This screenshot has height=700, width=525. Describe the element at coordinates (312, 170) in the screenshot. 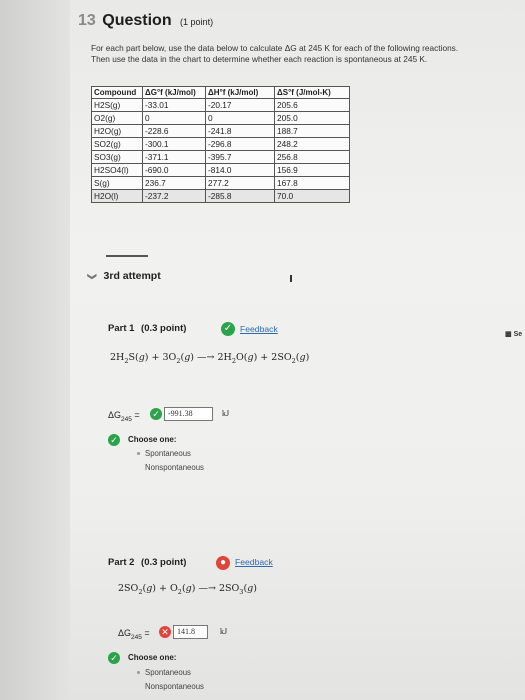

I see `cell-ds: 156.9` at that location.